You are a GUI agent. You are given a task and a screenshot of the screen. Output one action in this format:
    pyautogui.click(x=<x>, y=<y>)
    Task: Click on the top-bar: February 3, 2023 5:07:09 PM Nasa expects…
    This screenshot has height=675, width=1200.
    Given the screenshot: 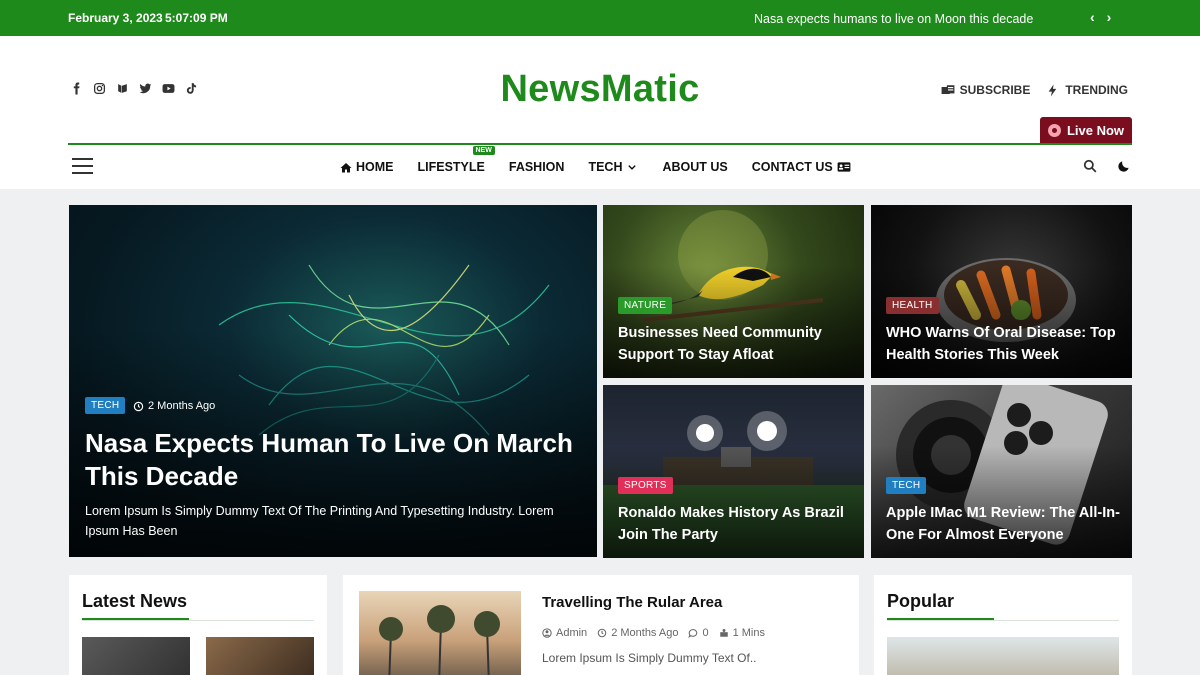 What is the action you would take?
    pyautogui.click(x=600, y=18)
    